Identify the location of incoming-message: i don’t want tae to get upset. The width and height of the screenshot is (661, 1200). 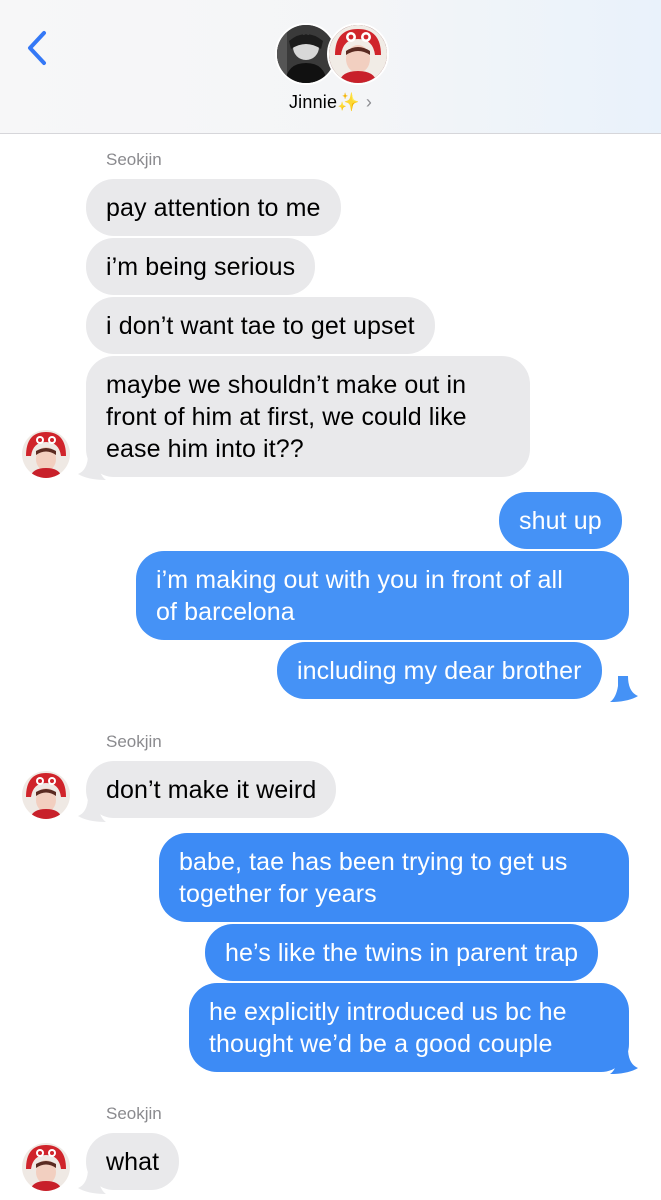
(260, 325).